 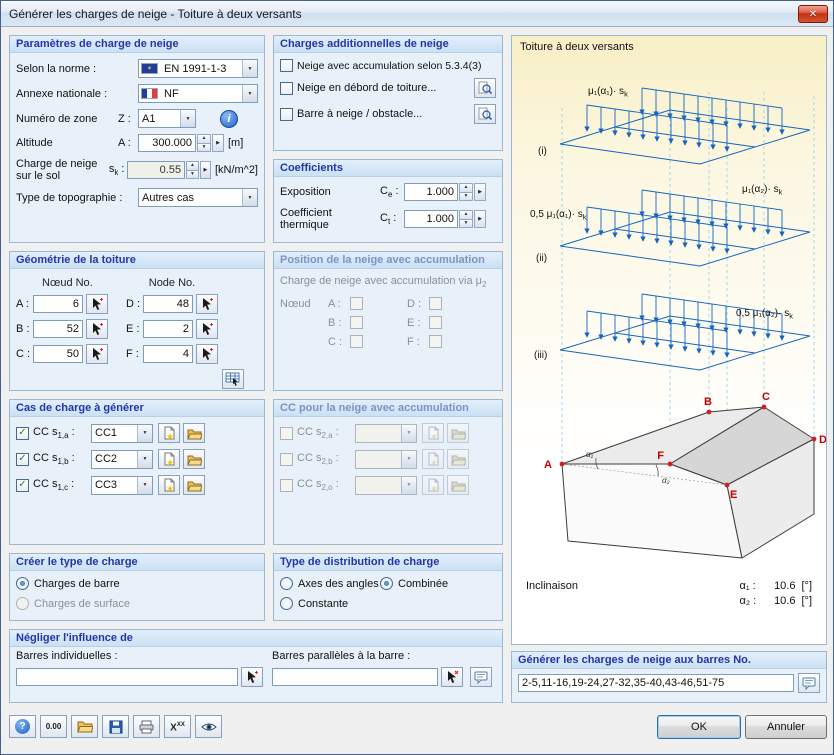 I want to click on radio-member-loads, so click(x=22, y=583).